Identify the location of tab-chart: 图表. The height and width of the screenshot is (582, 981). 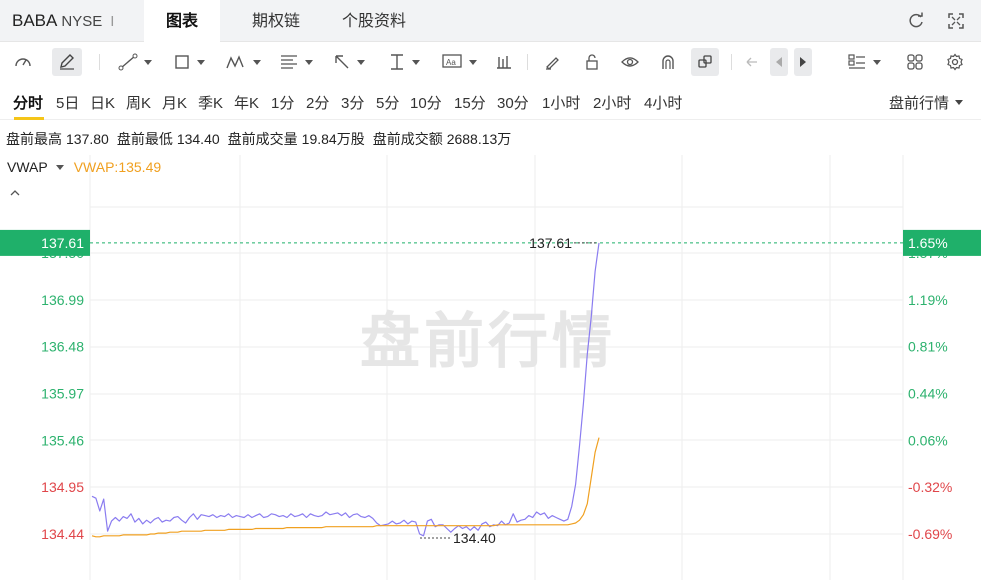
(182, 21).